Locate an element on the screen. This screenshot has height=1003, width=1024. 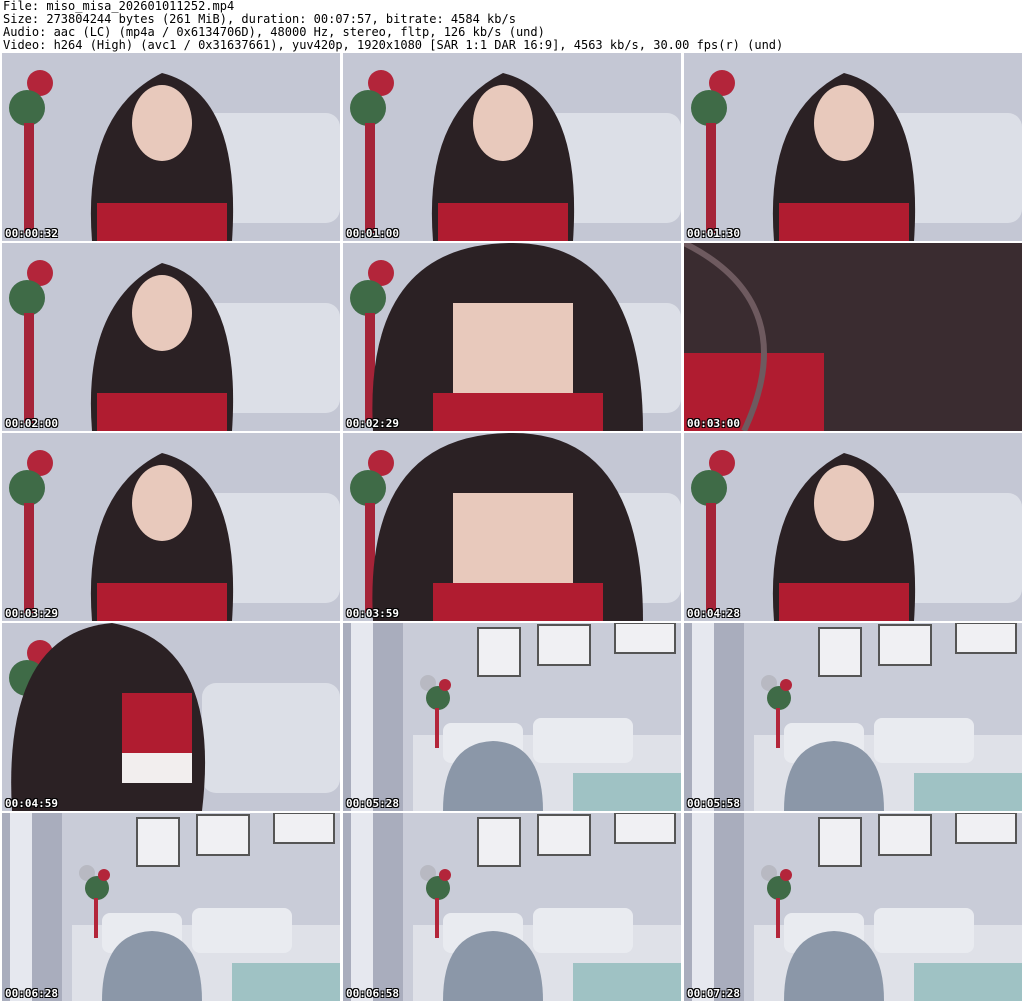
thumbnail-timestamp: 00:07:28 is located at coordinates (713, 993).